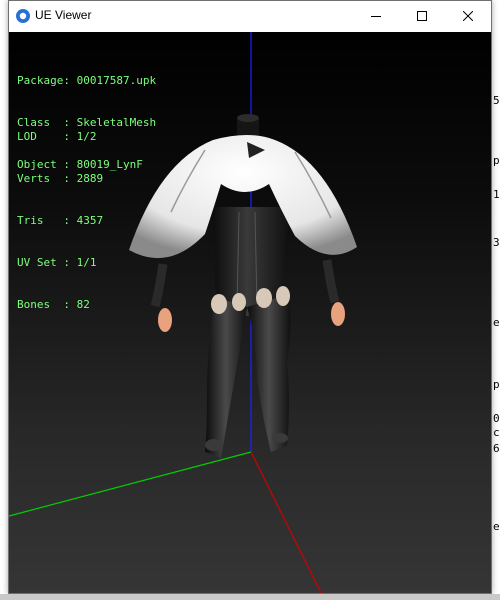  I want to click on info-value: 82, so click(83, 304).